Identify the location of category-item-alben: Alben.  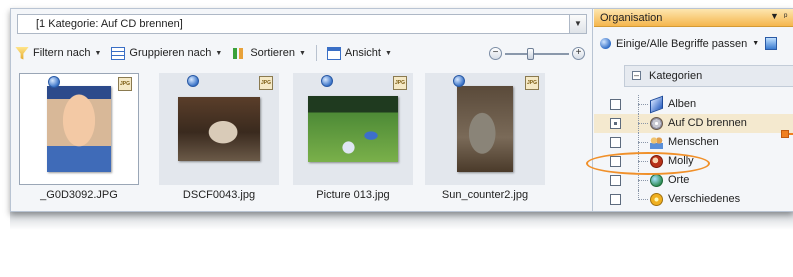
(693, 104).